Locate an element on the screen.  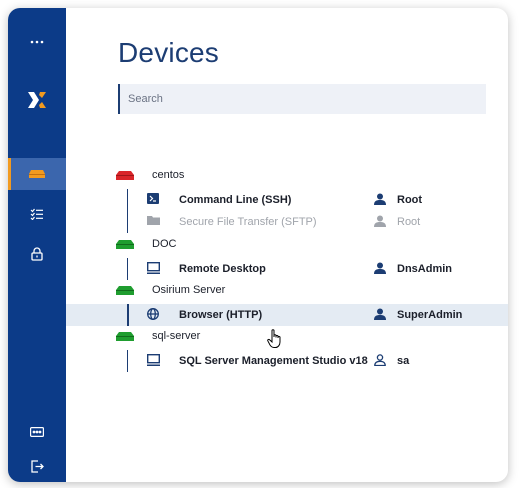
more-button is located at coordinates (37, 42).